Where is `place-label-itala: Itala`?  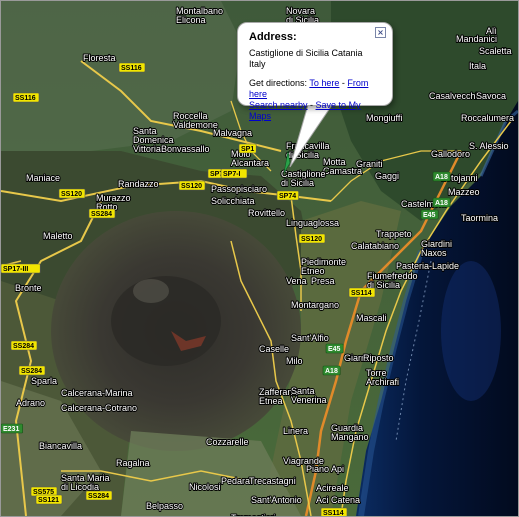
place-label-itala: Itala is located at coordinates (477, 66).